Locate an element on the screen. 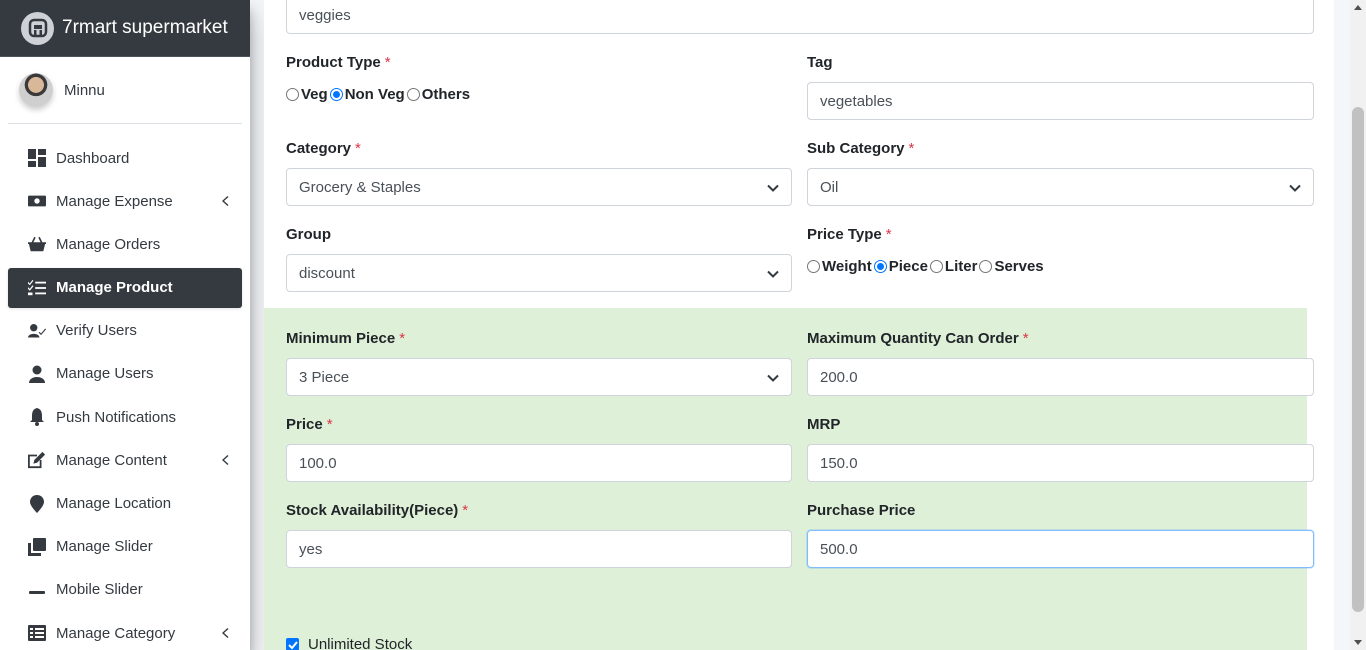  radio-weight is located at coordinates (813, 266).